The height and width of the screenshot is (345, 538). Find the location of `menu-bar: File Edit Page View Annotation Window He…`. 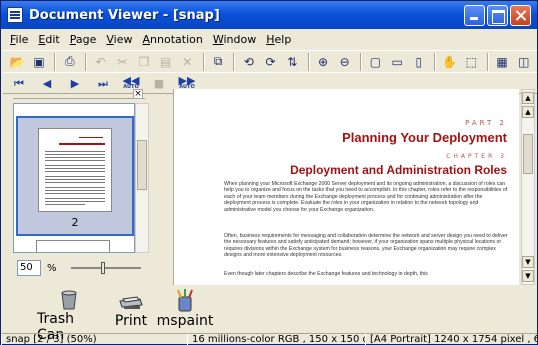

menu-bar: File Edit Page View Annotation Window He… is located at coordinates (269, 39).